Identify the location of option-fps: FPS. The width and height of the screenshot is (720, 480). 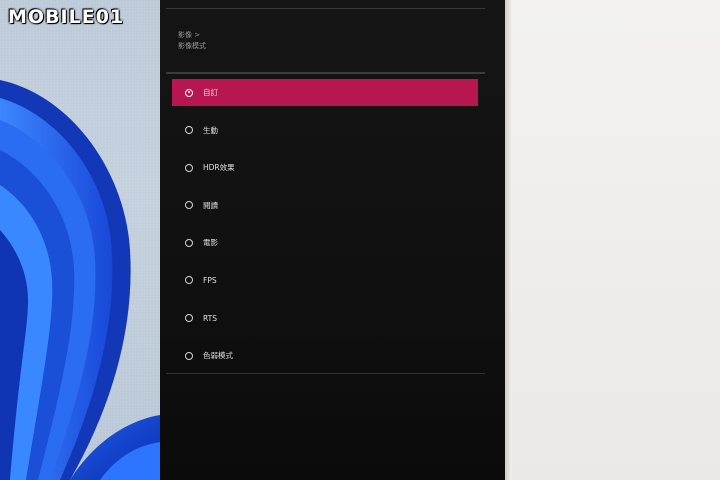
(325, 280).